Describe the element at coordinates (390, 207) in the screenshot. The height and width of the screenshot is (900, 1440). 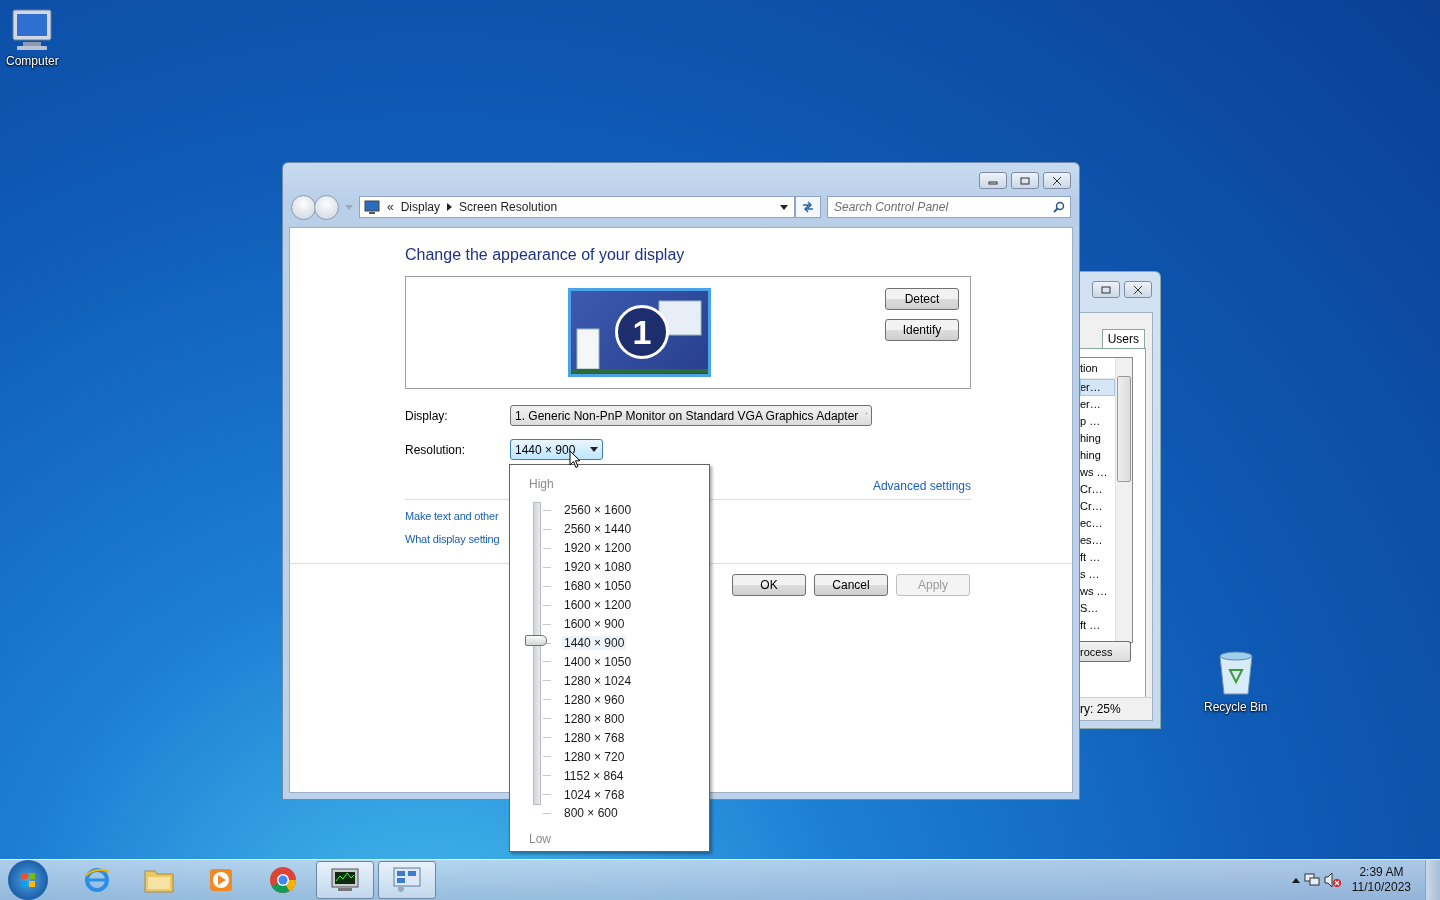
I see `breadcrumb-overflow: «` at that location.